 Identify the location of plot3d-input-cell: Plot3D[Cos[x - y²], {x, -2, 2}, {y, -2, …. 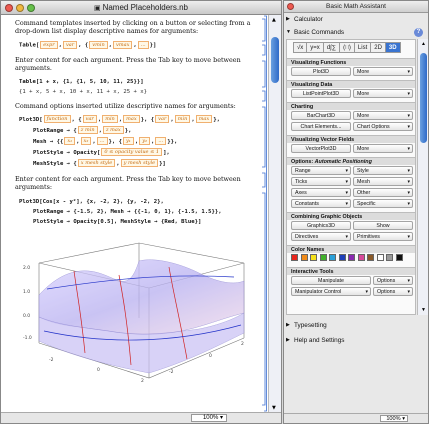
(144, 212).